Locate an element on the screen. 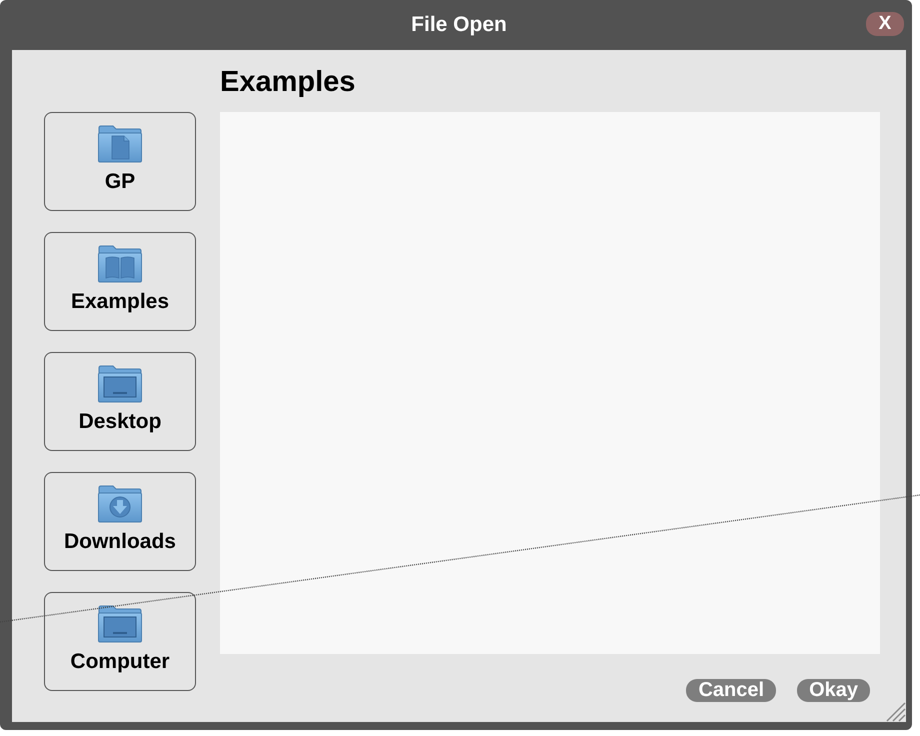 The image size is (920, 736). dialog-button: Cancel is located at coordinates (731, 690).